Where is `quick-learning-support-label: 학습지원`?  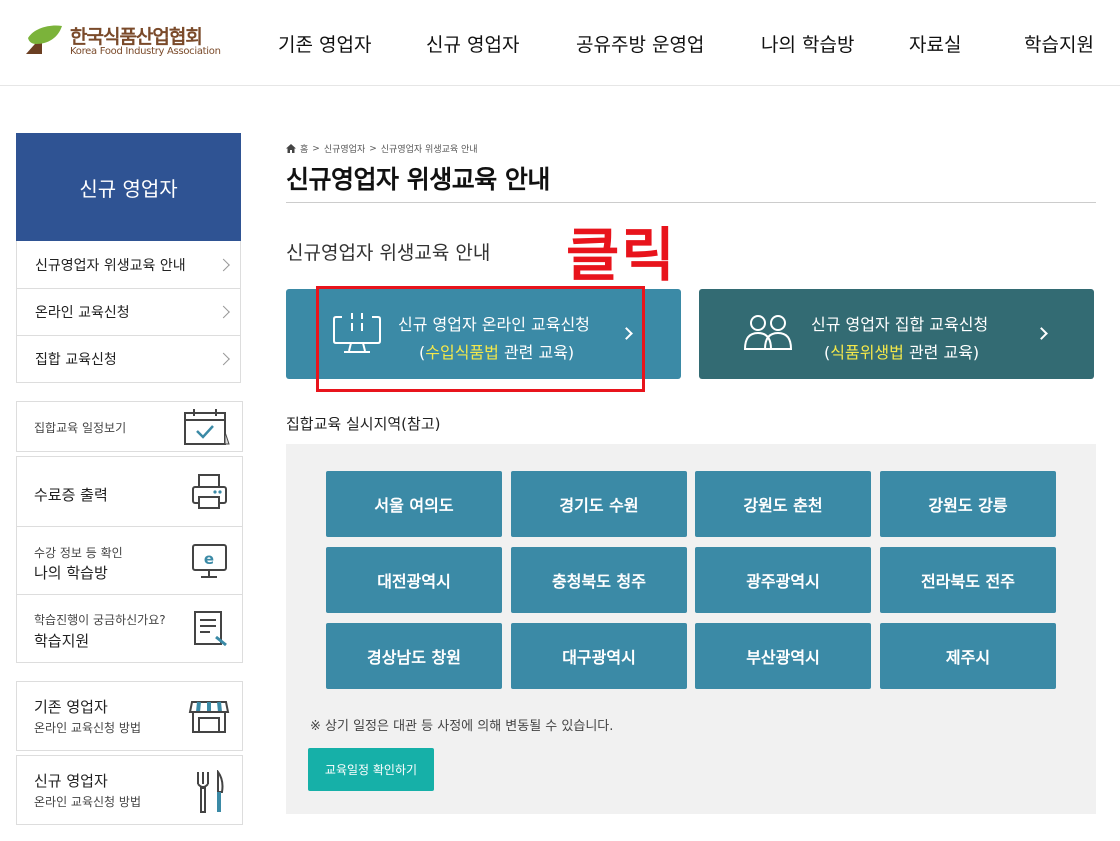
quick-learning-support-label: 학습지원 is located at coordinates (62, 641).